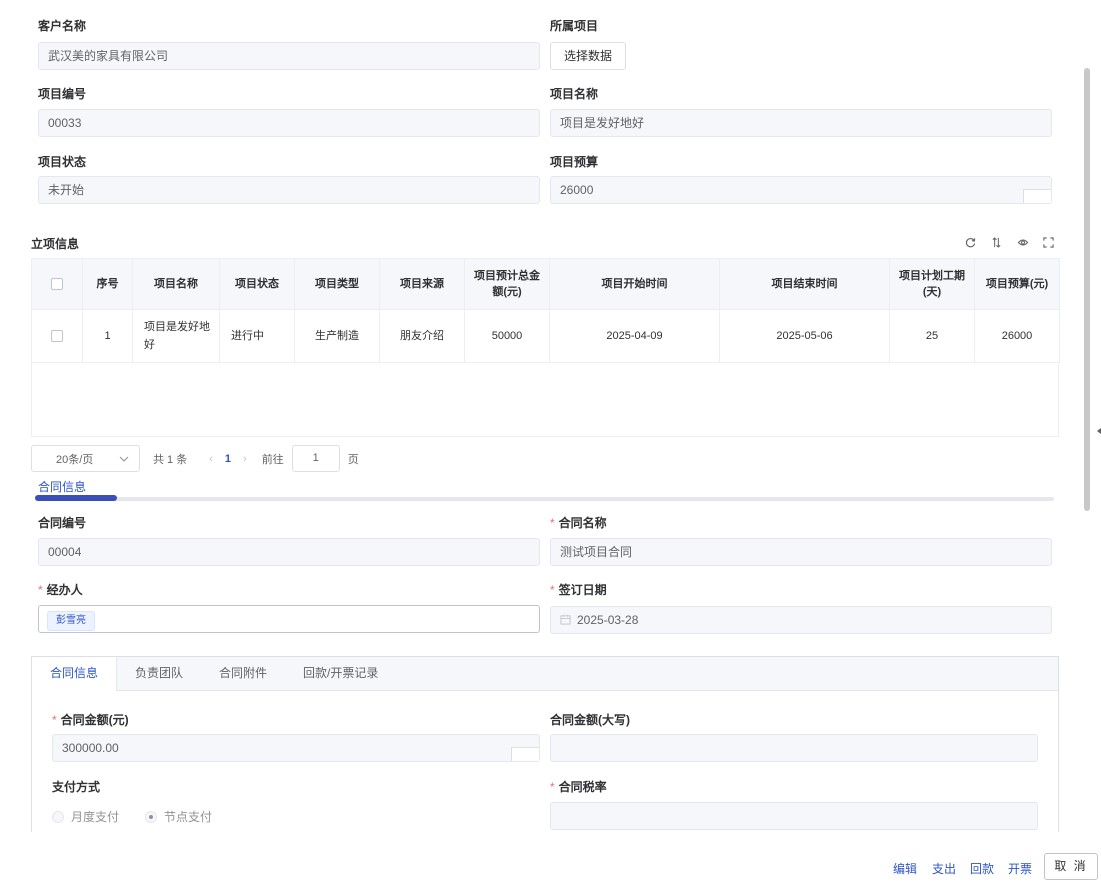  I want to click on page-unit-label: 页, so click(353, 459).